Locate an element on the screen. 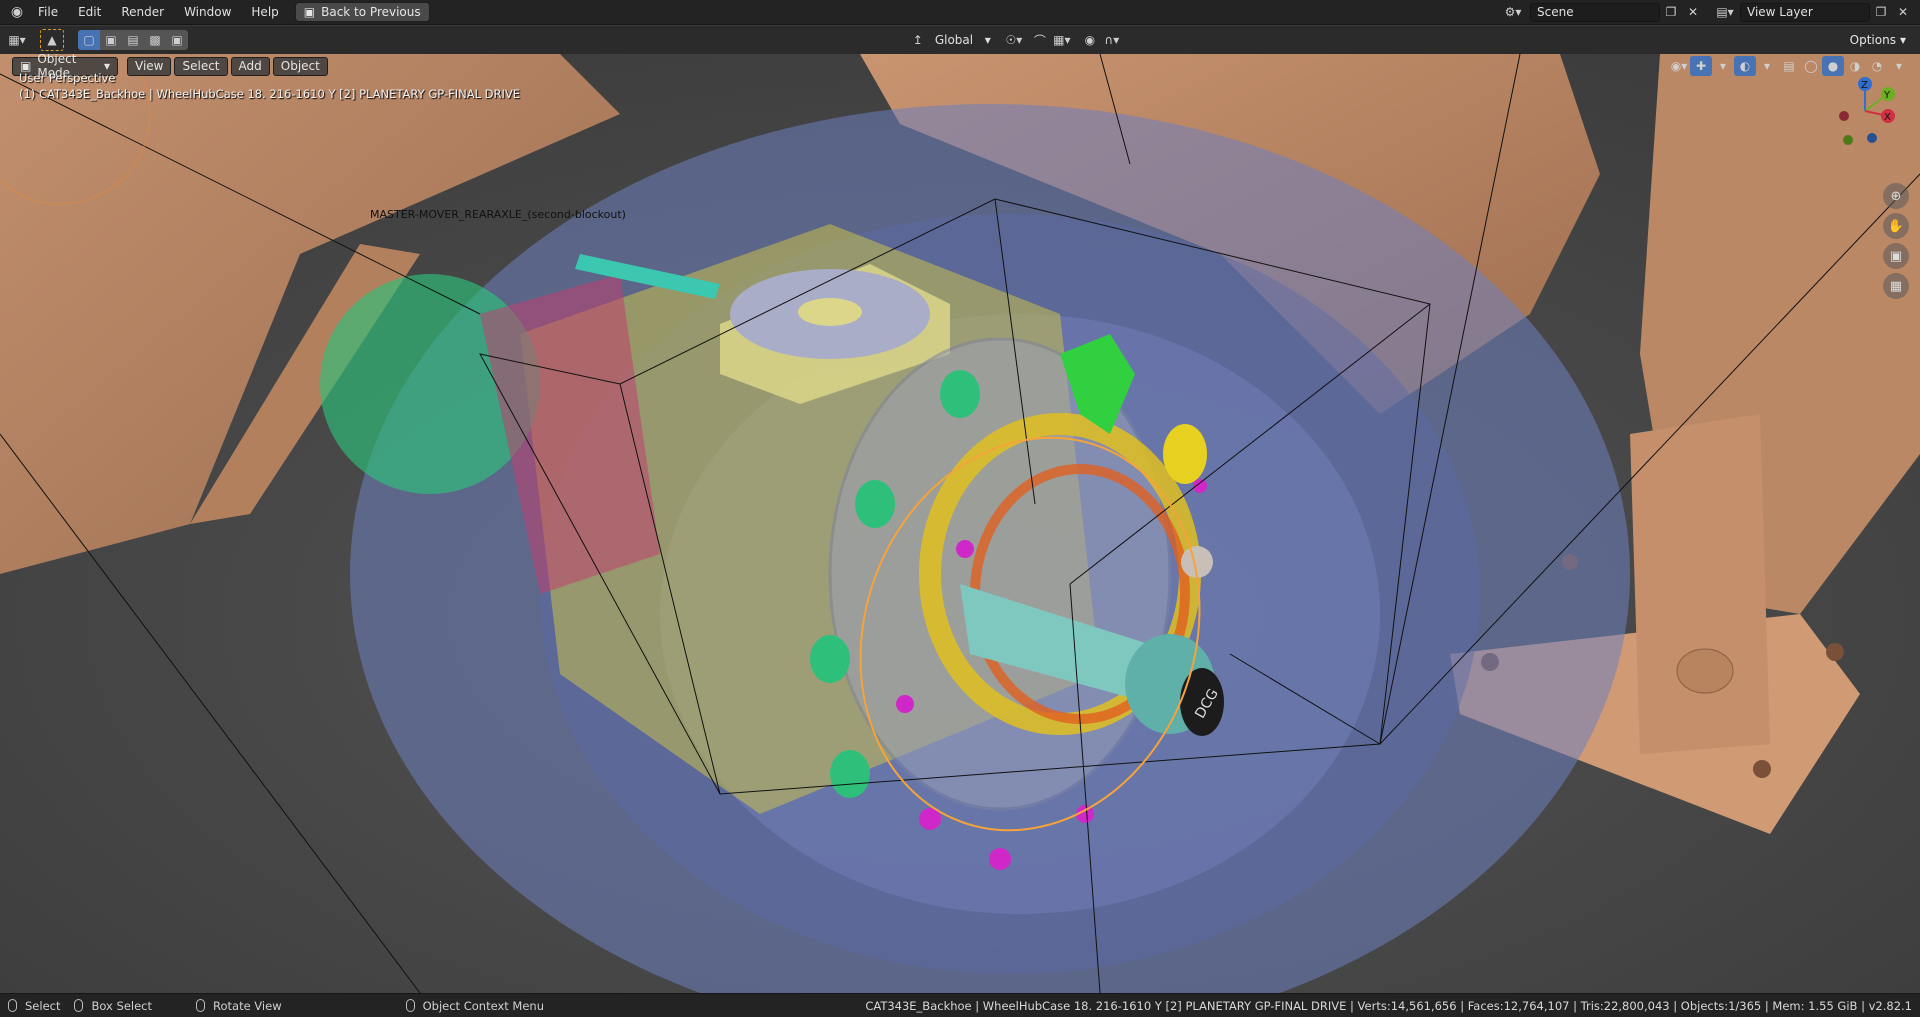 Image resolution: width=1920 pixels, height=1017 pixels. pillar-boss is located at coordinates (1705, 671).